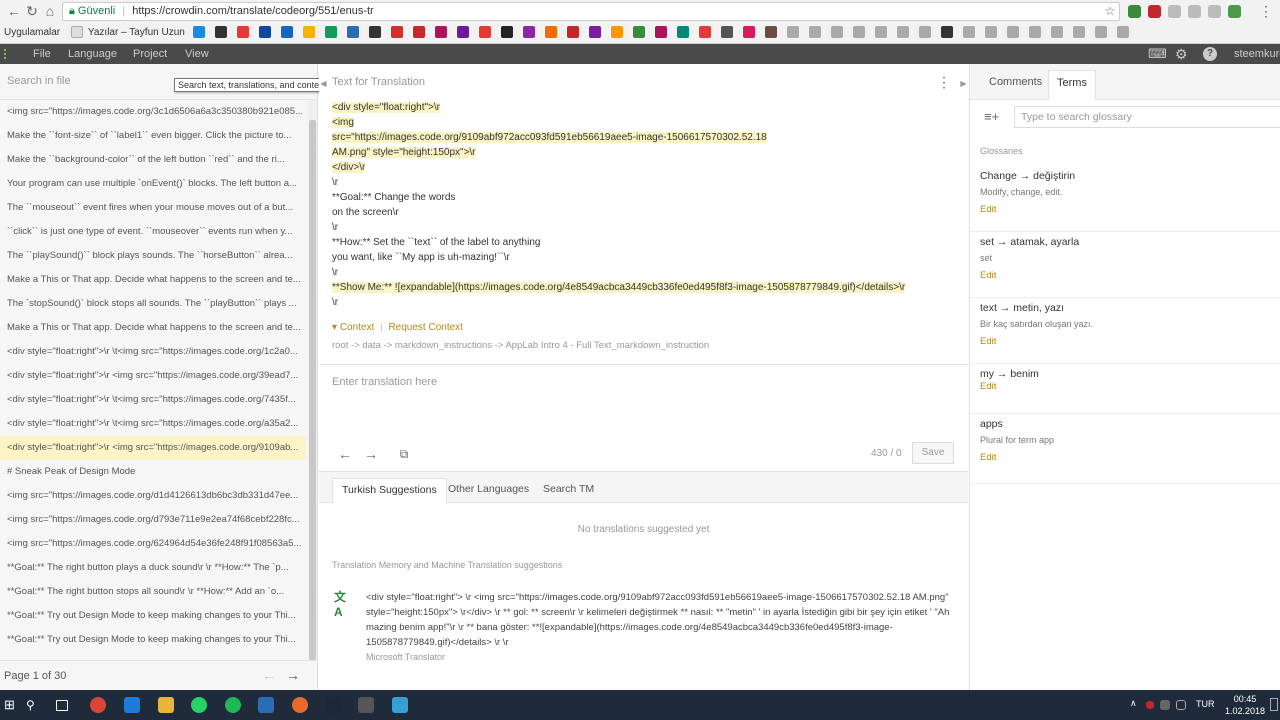 This screenshot has height=720, width=1280. I want to click on translation-input, so click(642, 382).